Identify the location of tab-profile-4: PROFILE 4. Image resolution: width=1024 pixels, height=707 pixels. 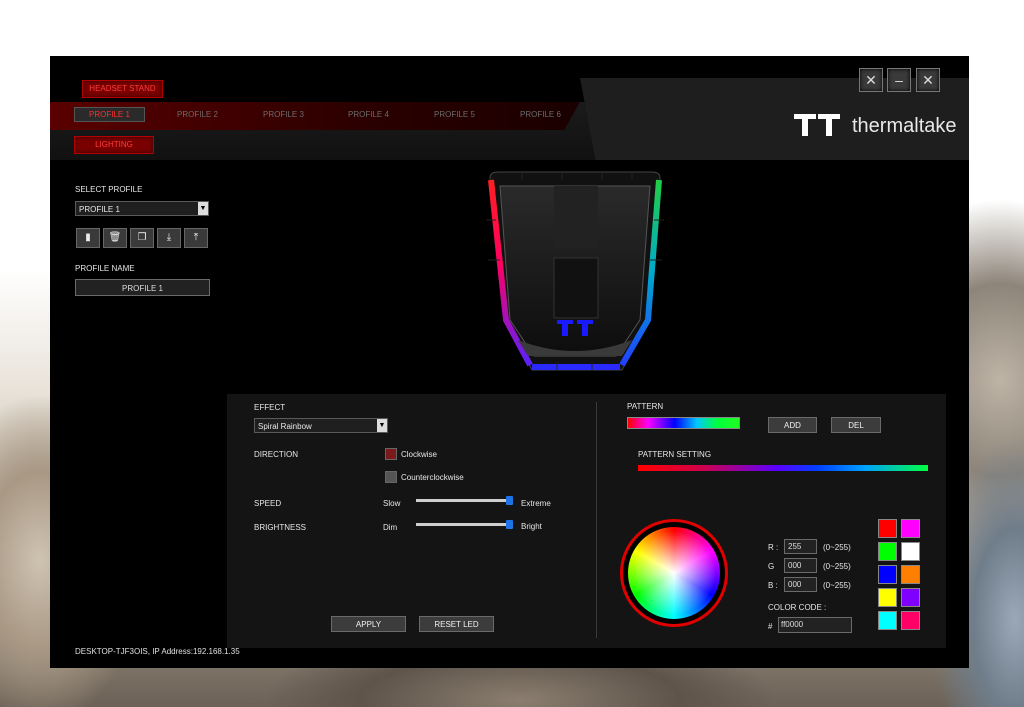
(368, 114).